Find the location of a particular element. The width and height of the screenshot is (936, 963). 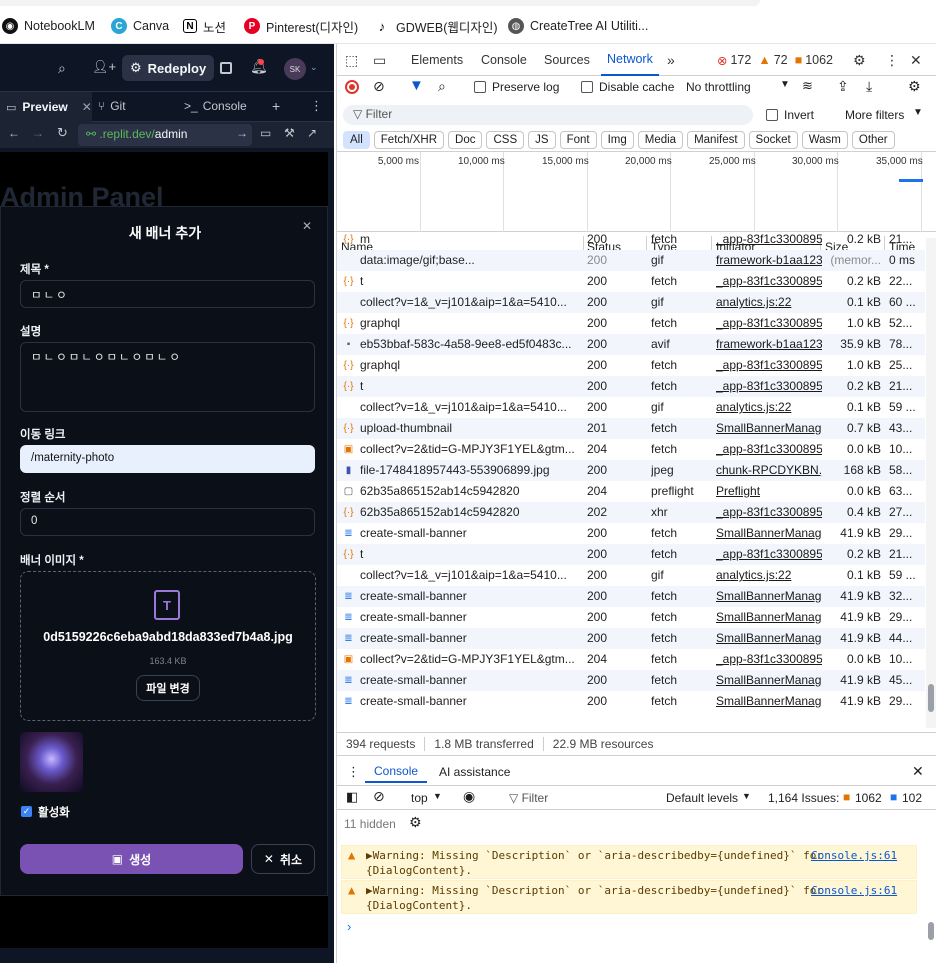

issues-count-a: 1062 is located at coordinates (868, 798).